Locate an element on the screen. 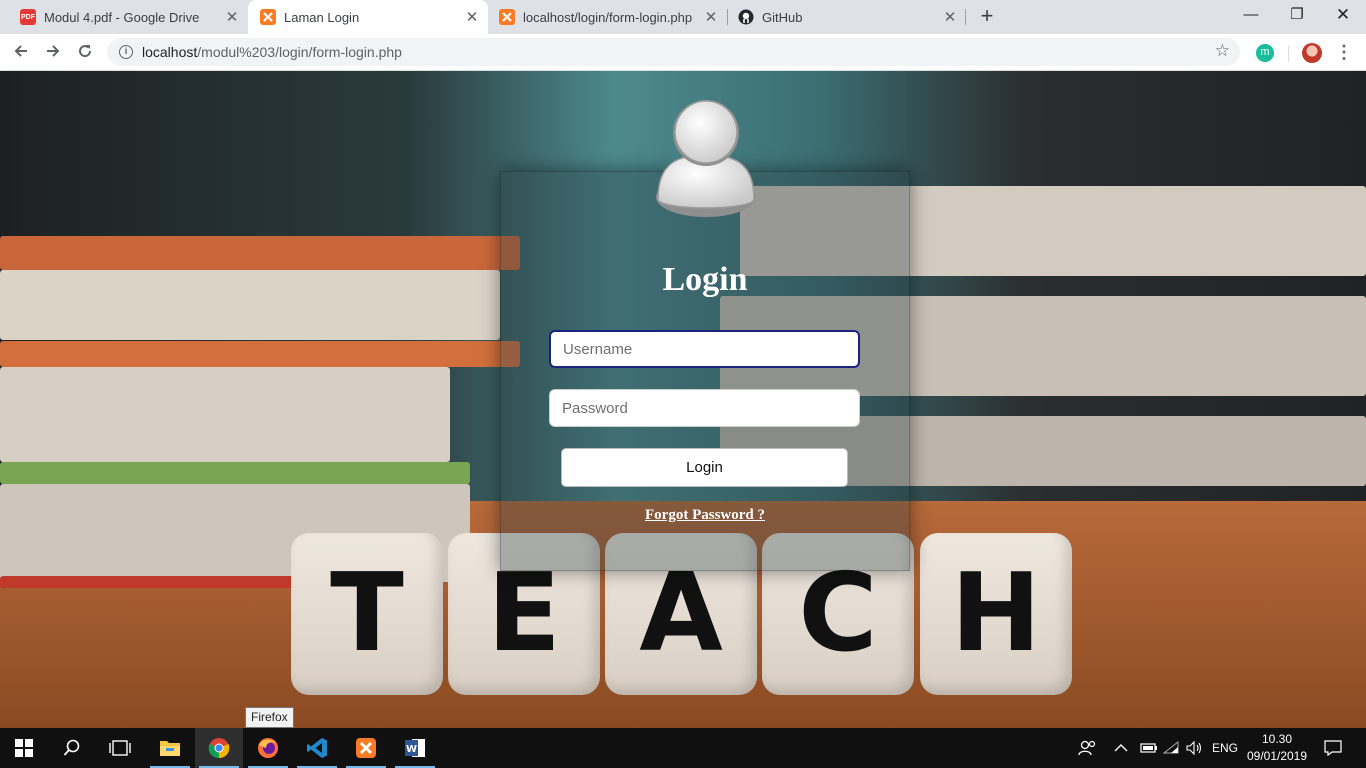 The image size is (1366, 768). extension-icon: m is located at coordinates (1265, 53).